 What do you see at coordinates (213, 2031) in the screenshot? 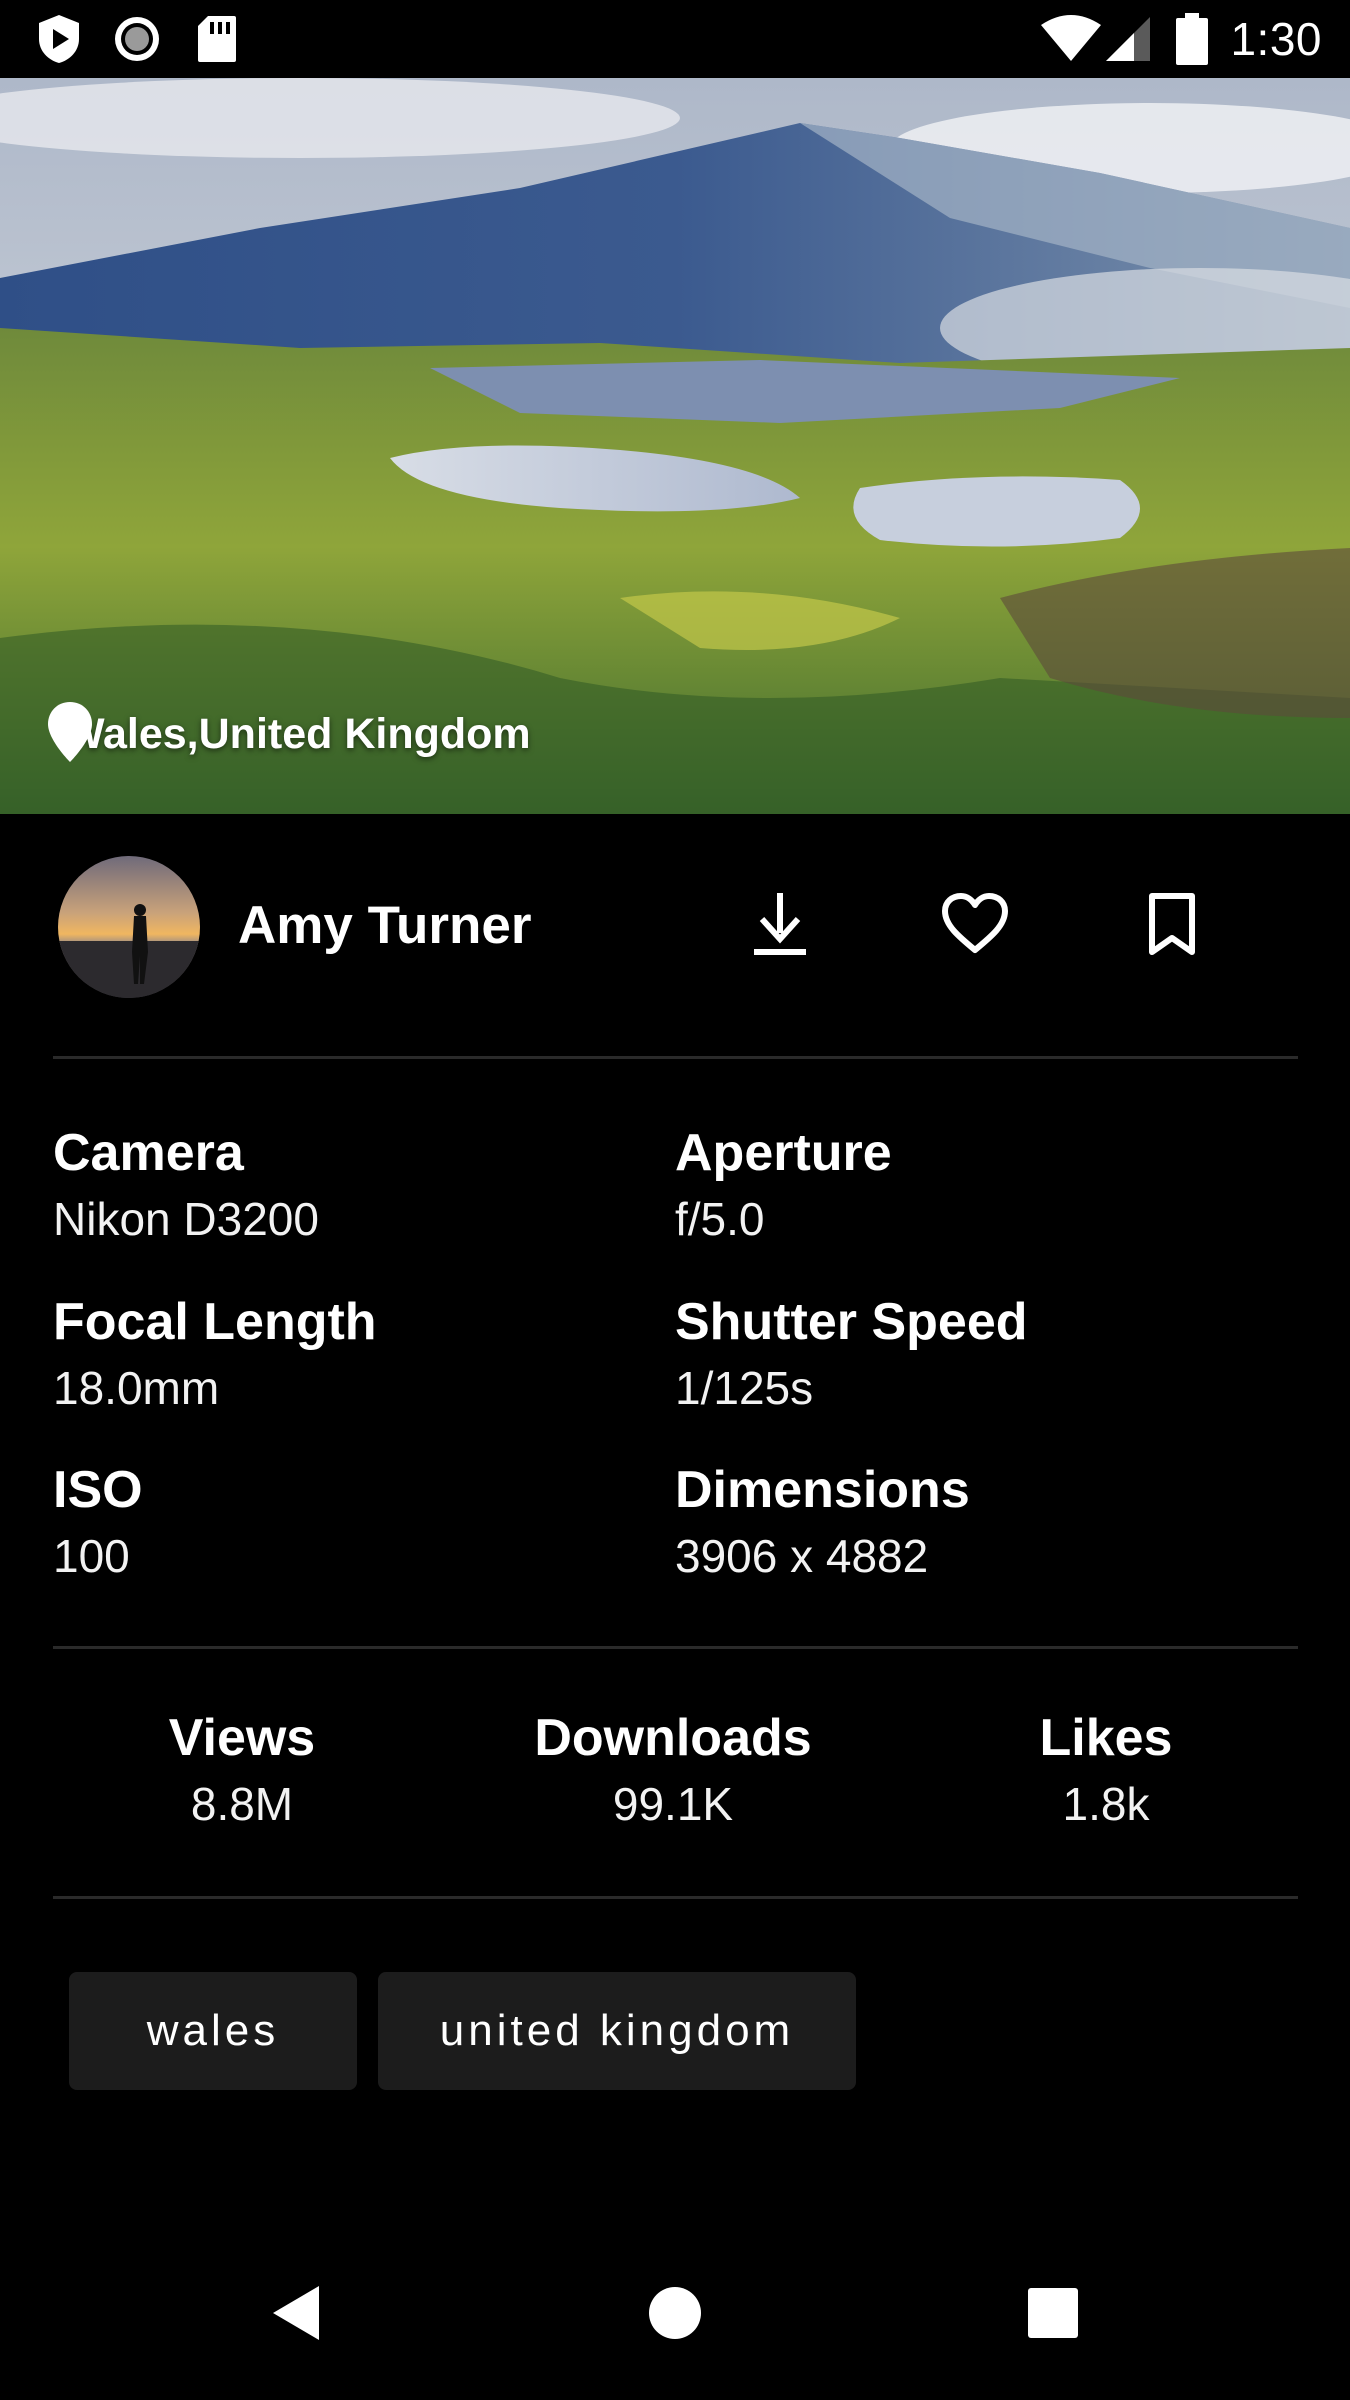
I see `tag-chip: wales` at bounding box center [213, 2031].